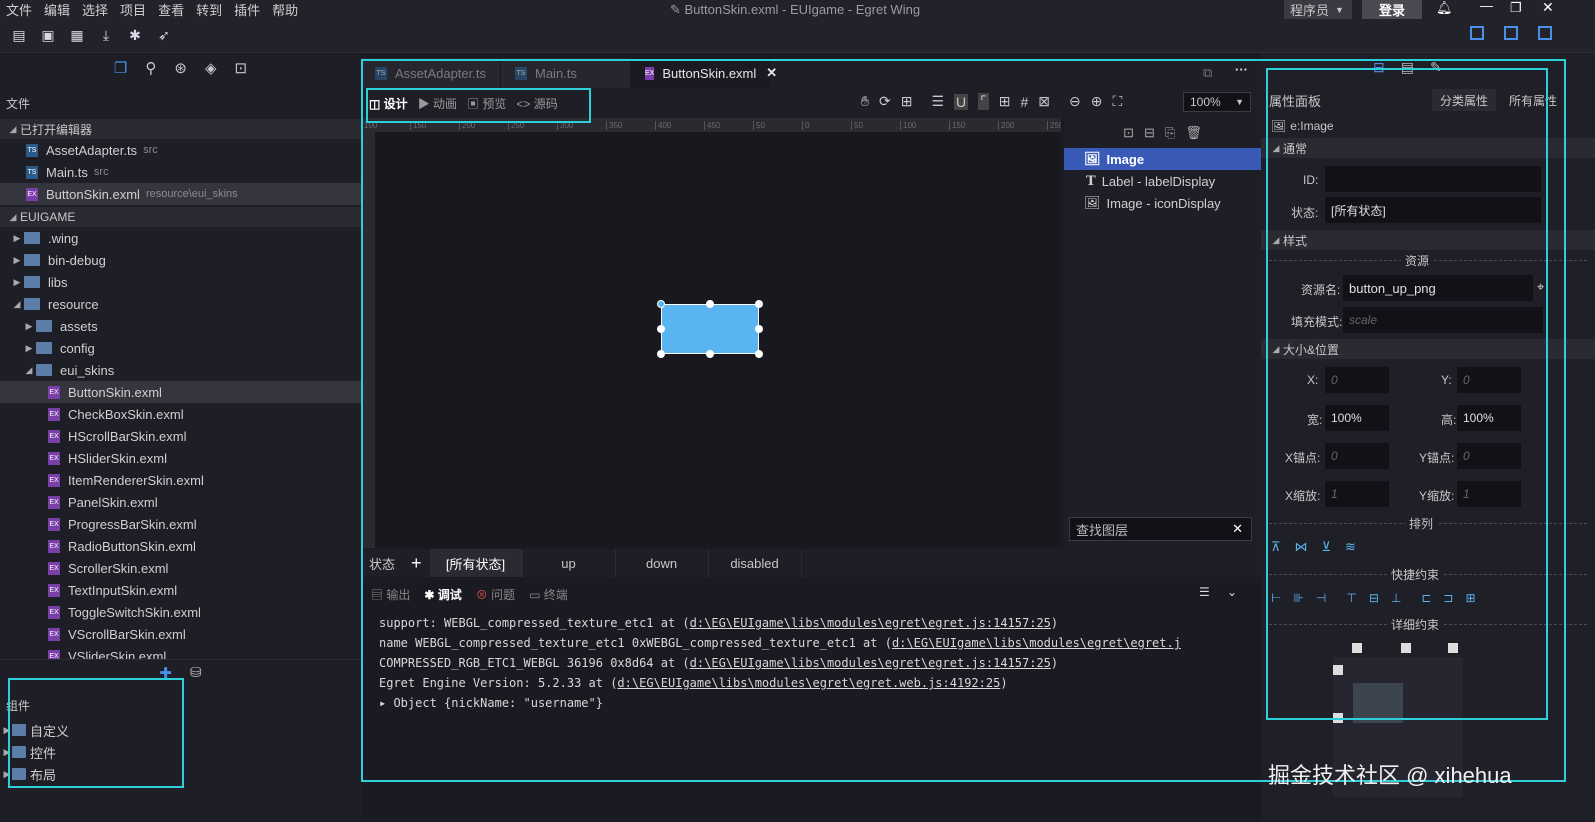  What do you see at coordinates (1436, 67) in the screenshot?
I see `pen-icon: ✎` at bounding box center [1436, 67].